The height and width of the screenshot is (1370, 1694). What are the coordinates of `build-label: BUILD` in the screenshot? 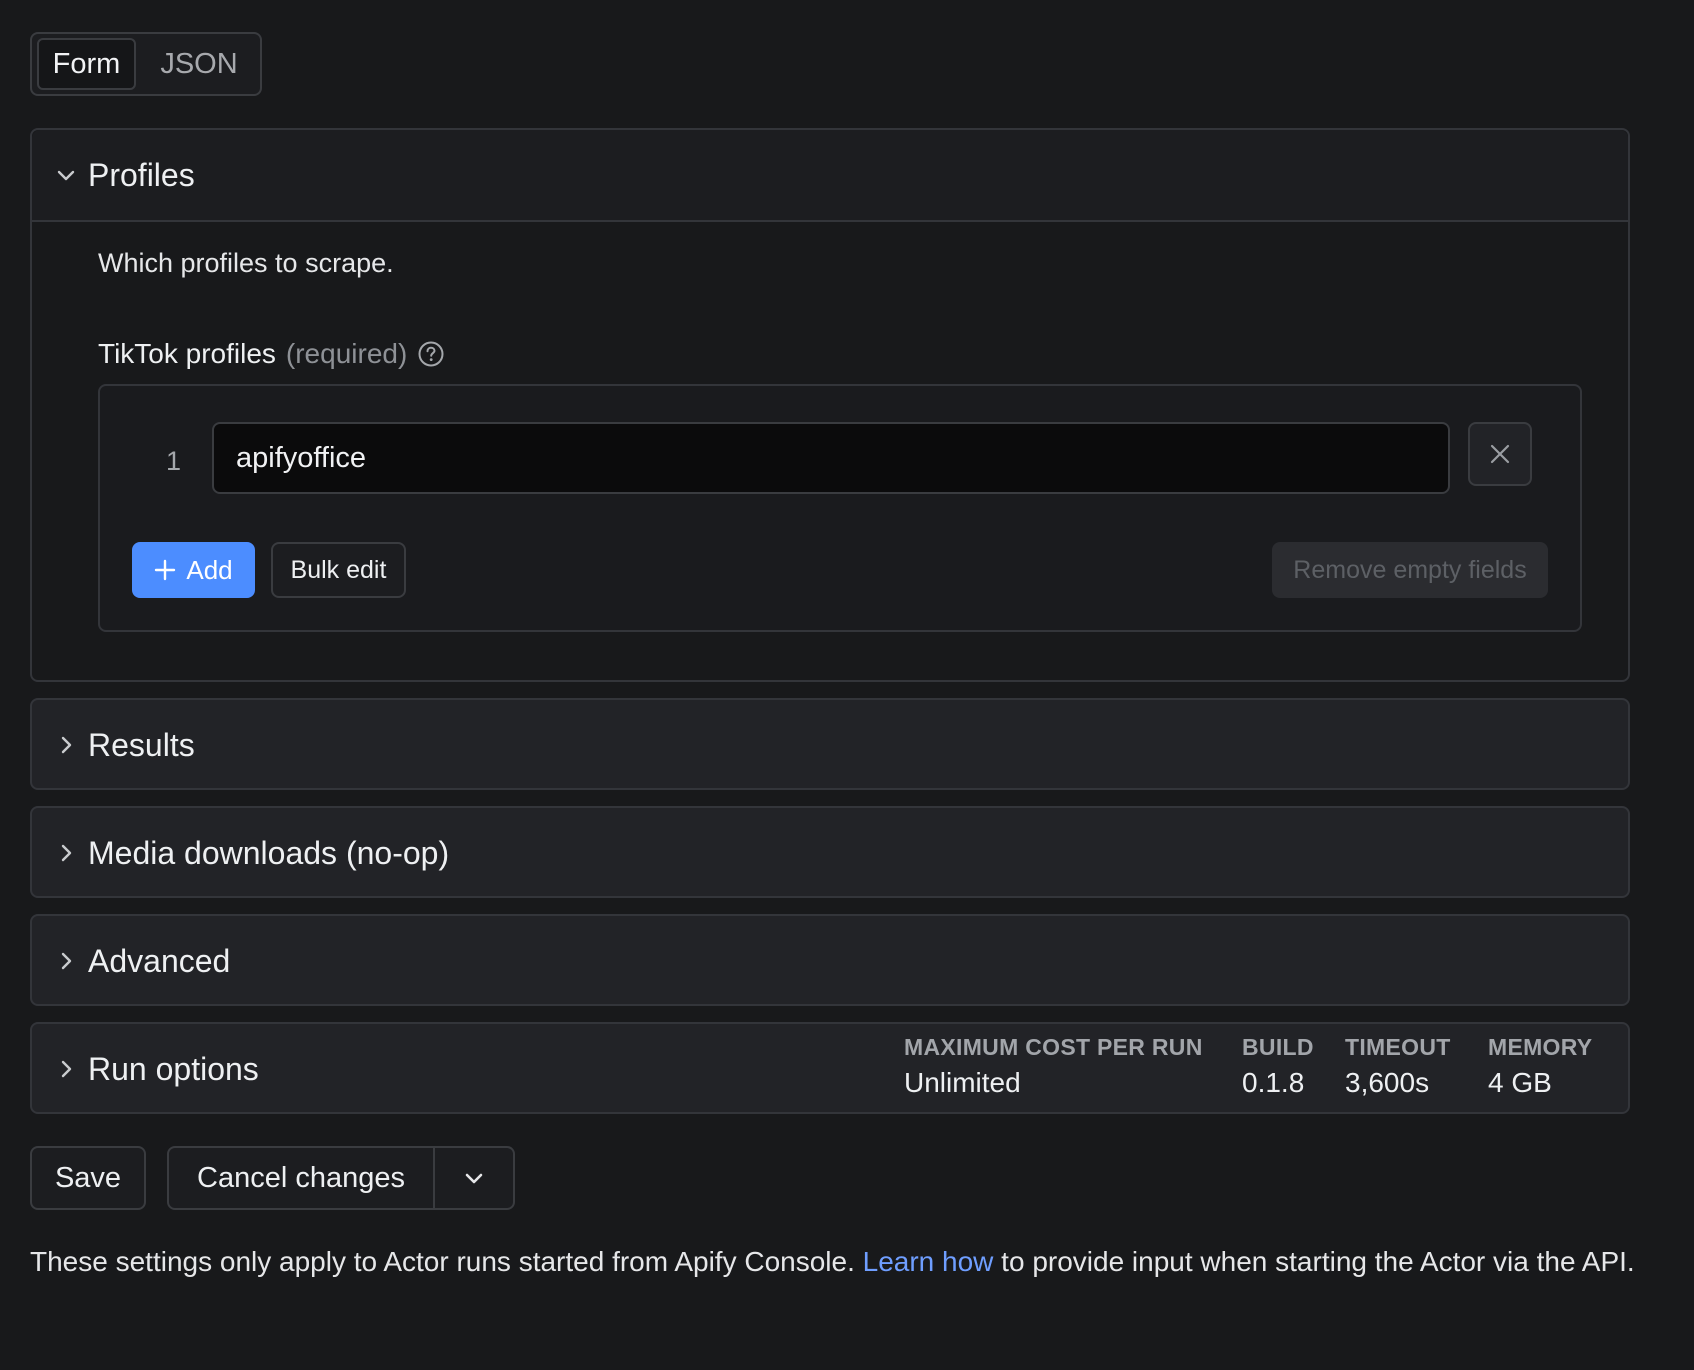 It's located at (1278, 1047).